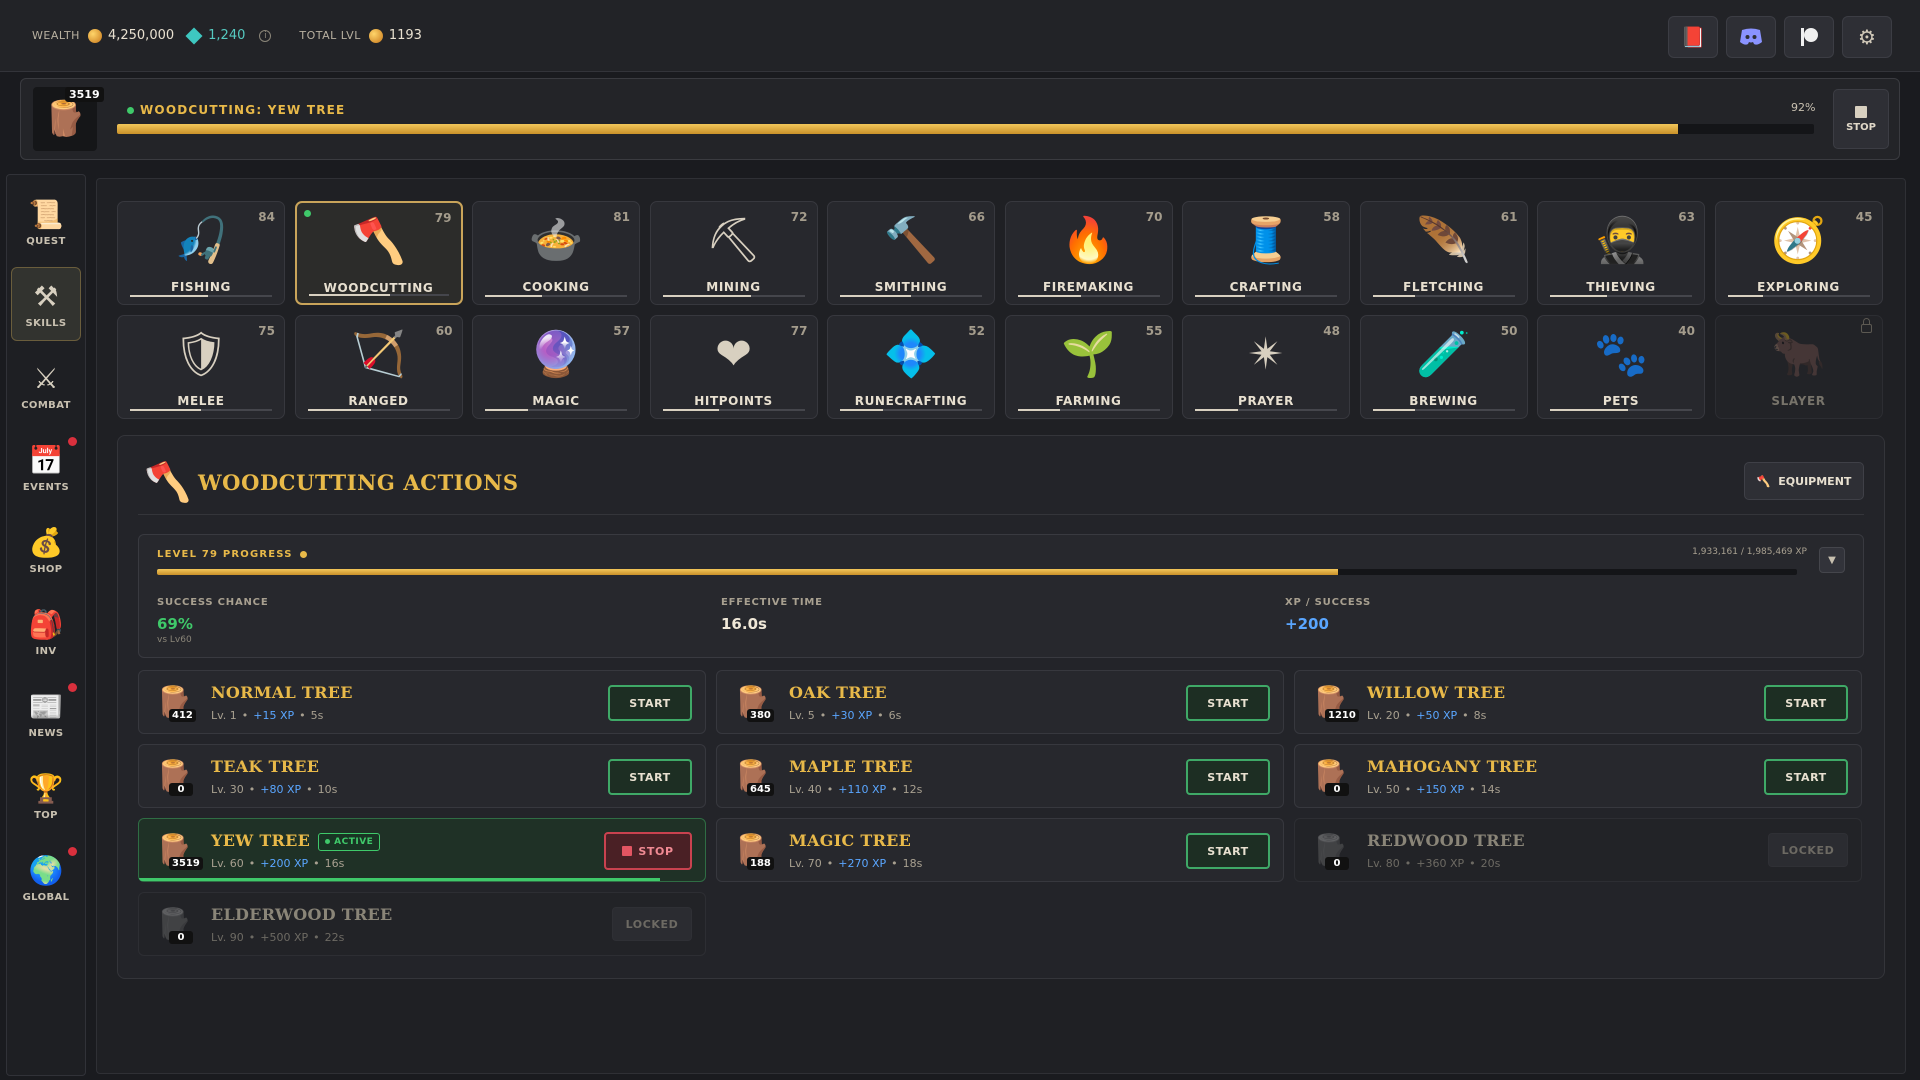  Describe the element at coordinates (56, 35) in the screenshot. I see `wealth-label: WEALTH` at that location.